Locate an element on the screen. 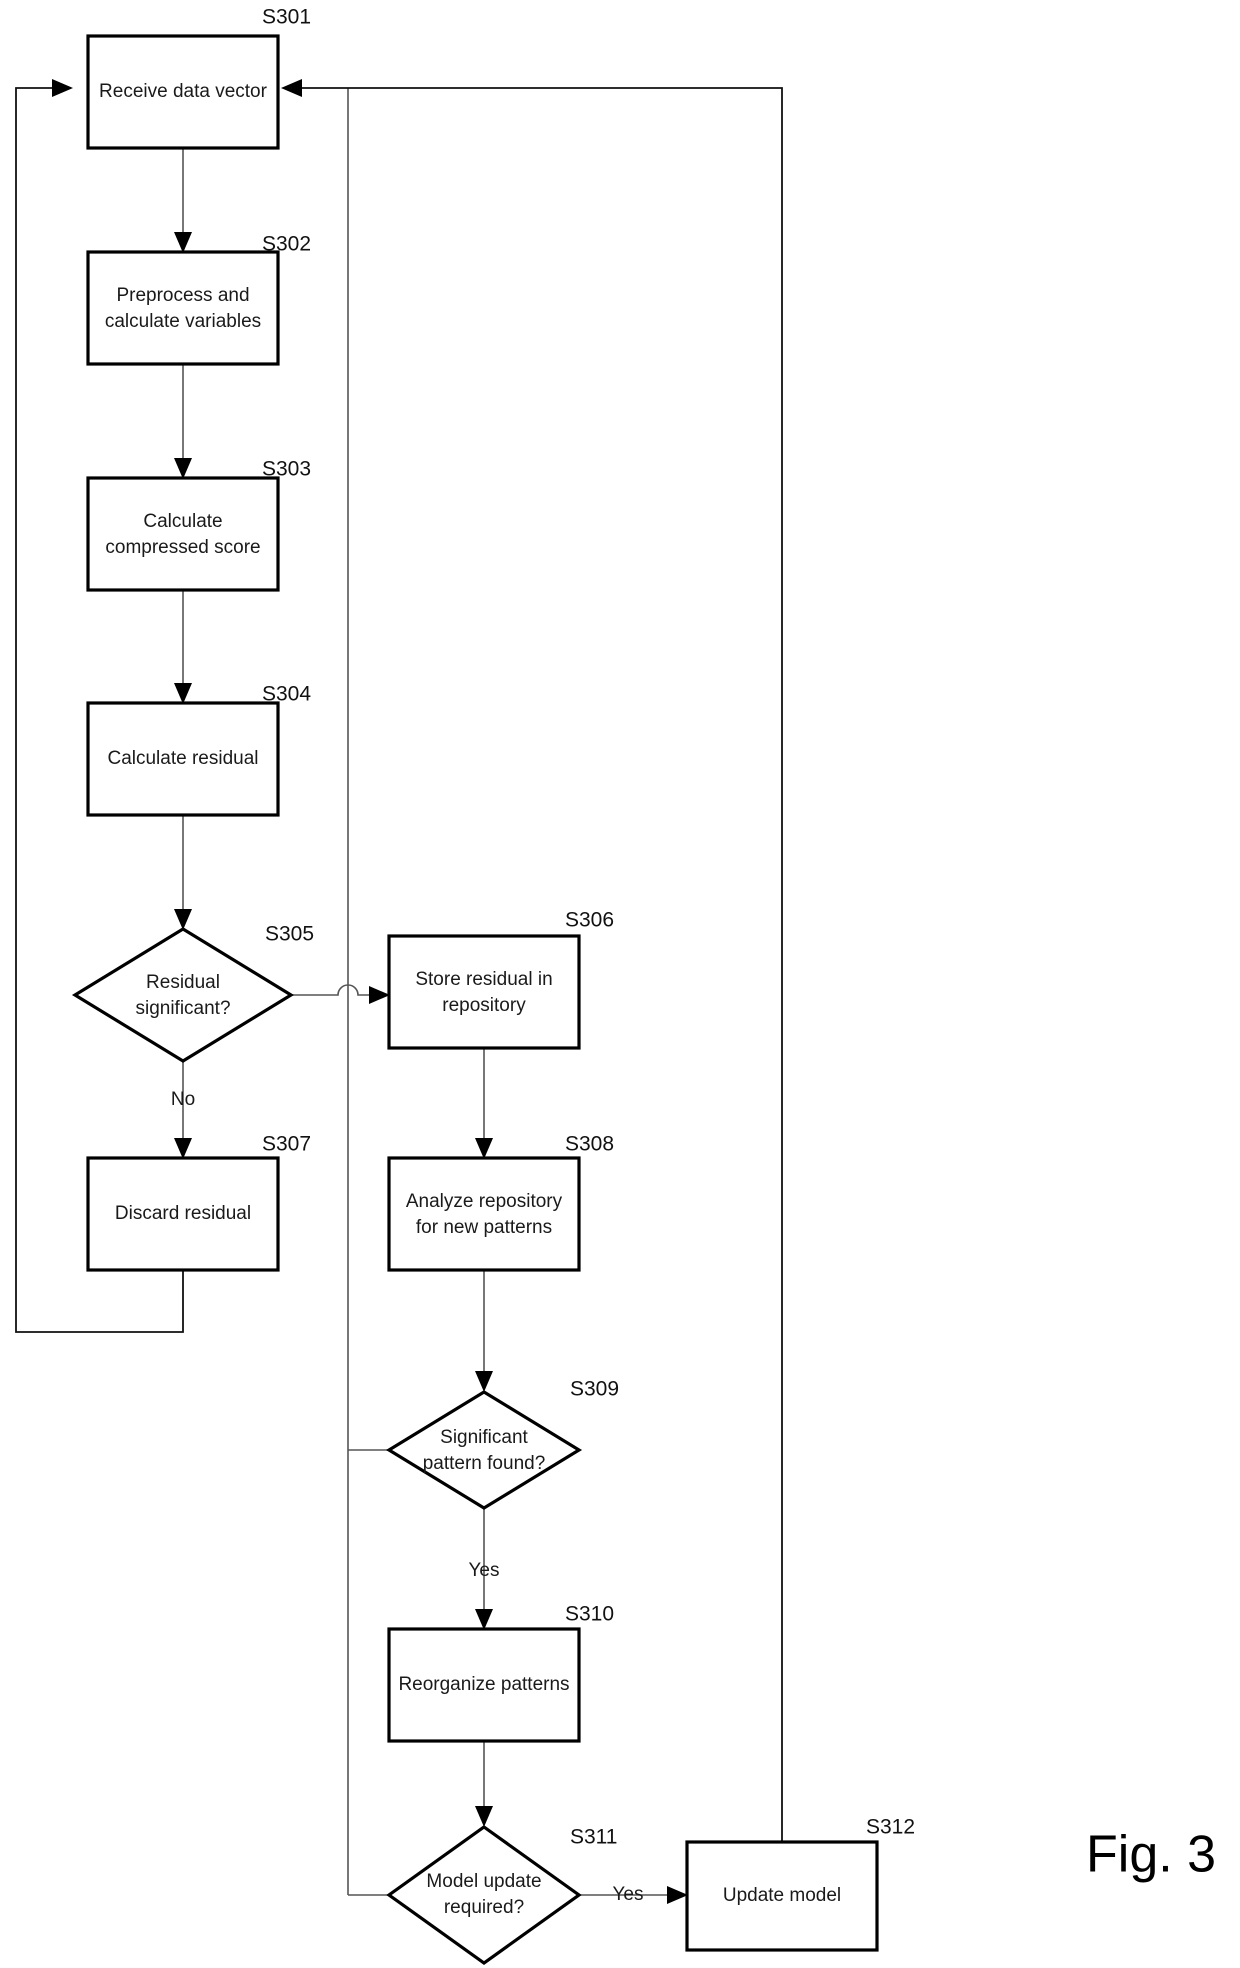  node-s309-ref: S309 is located at coordinates (594, 1389).